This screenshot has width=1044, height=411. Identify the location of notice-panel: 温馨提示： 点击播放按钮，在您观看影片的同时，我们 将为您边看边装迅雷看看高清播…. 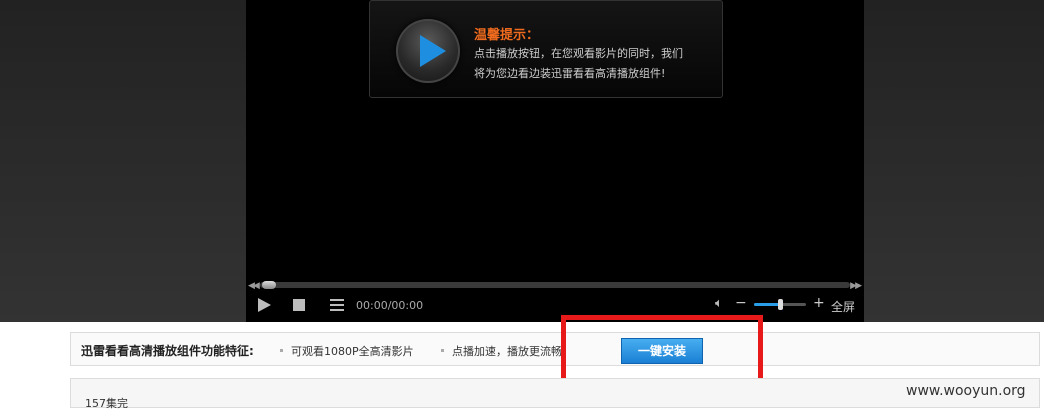
(546, 49).